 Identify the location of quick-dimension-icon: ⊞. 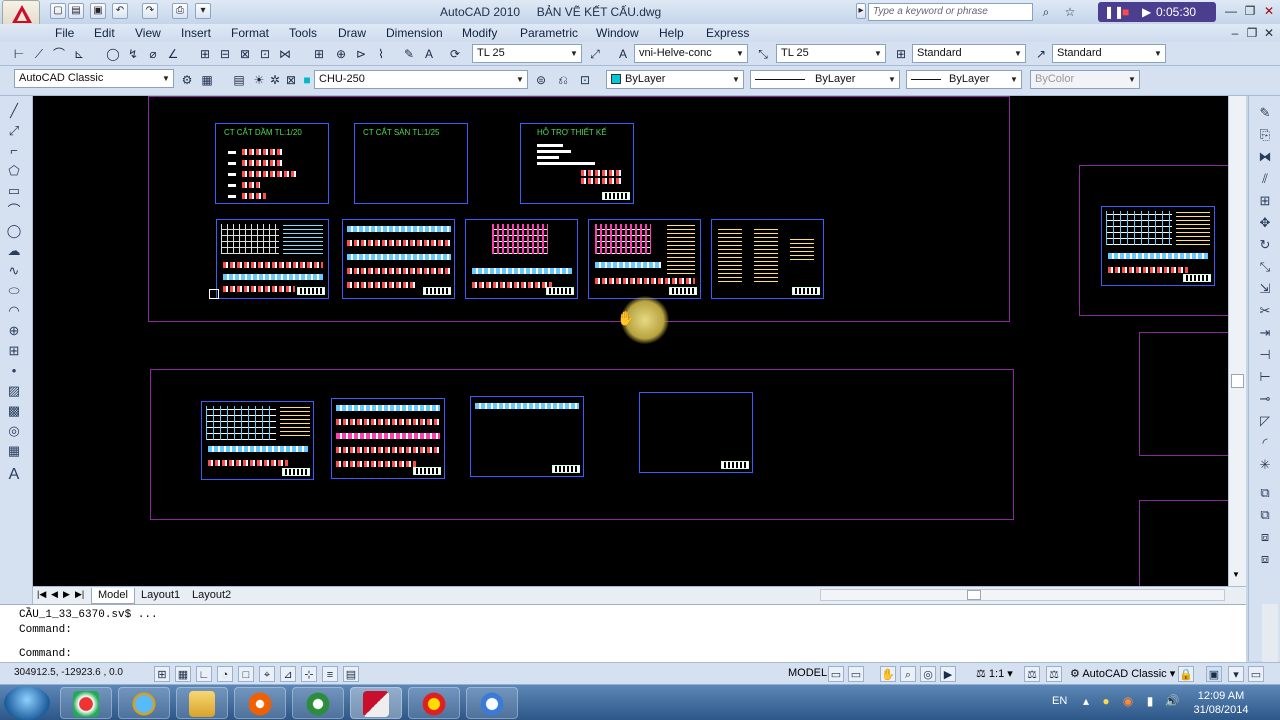
(205, 53).